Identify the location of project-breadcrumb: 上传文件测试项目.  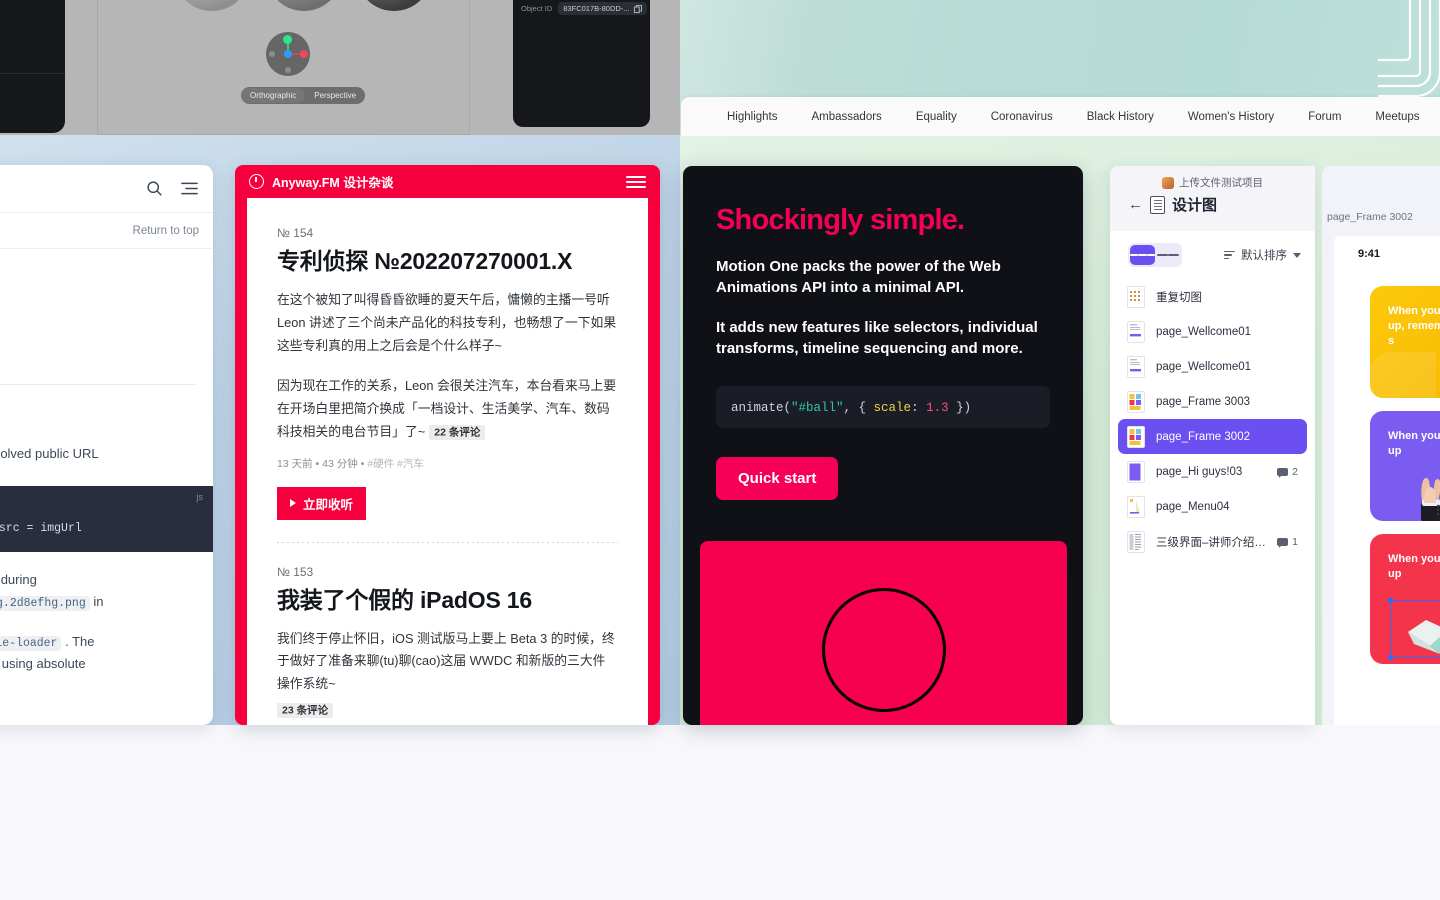
(1212, 182).